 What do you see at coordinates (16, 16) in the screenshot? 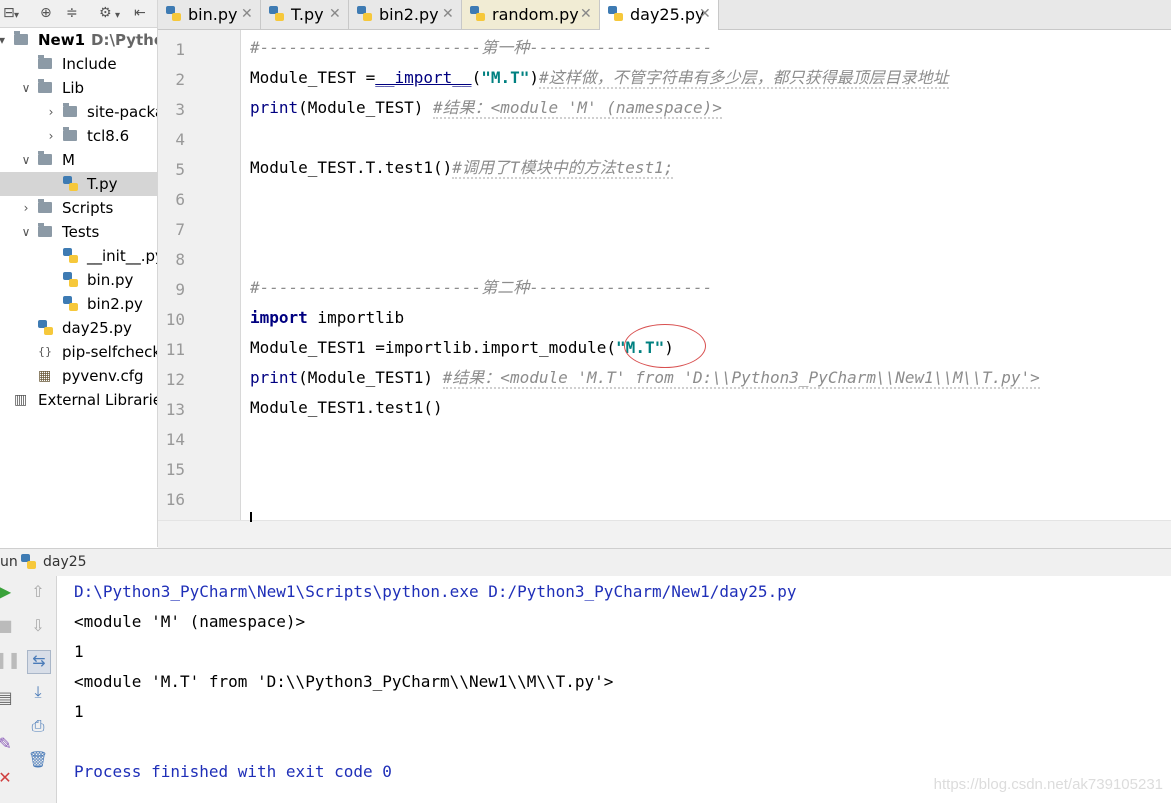
I see `dropdown-icon: ▾` at bounding box center [16, 16].